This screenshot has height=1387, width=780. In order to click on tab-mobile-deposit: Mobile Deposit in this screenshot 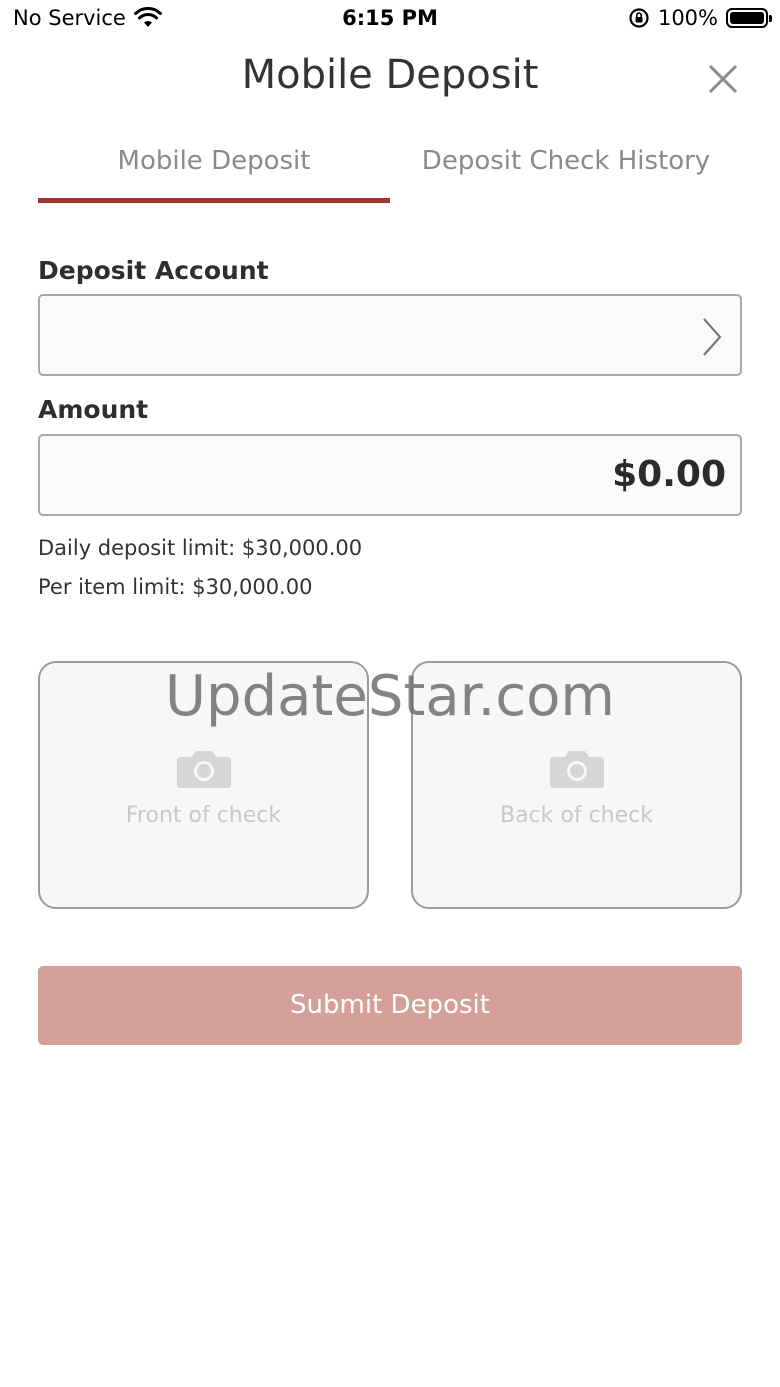, I will do `click(214, 173)`.